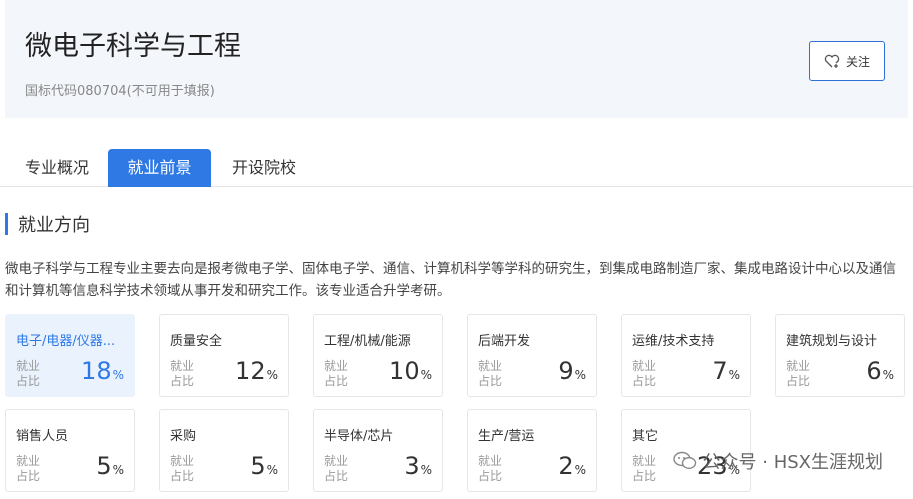  Describe the element at coordinates (404, 371) in the screenshot. I see `percent-number: 10` at that location.